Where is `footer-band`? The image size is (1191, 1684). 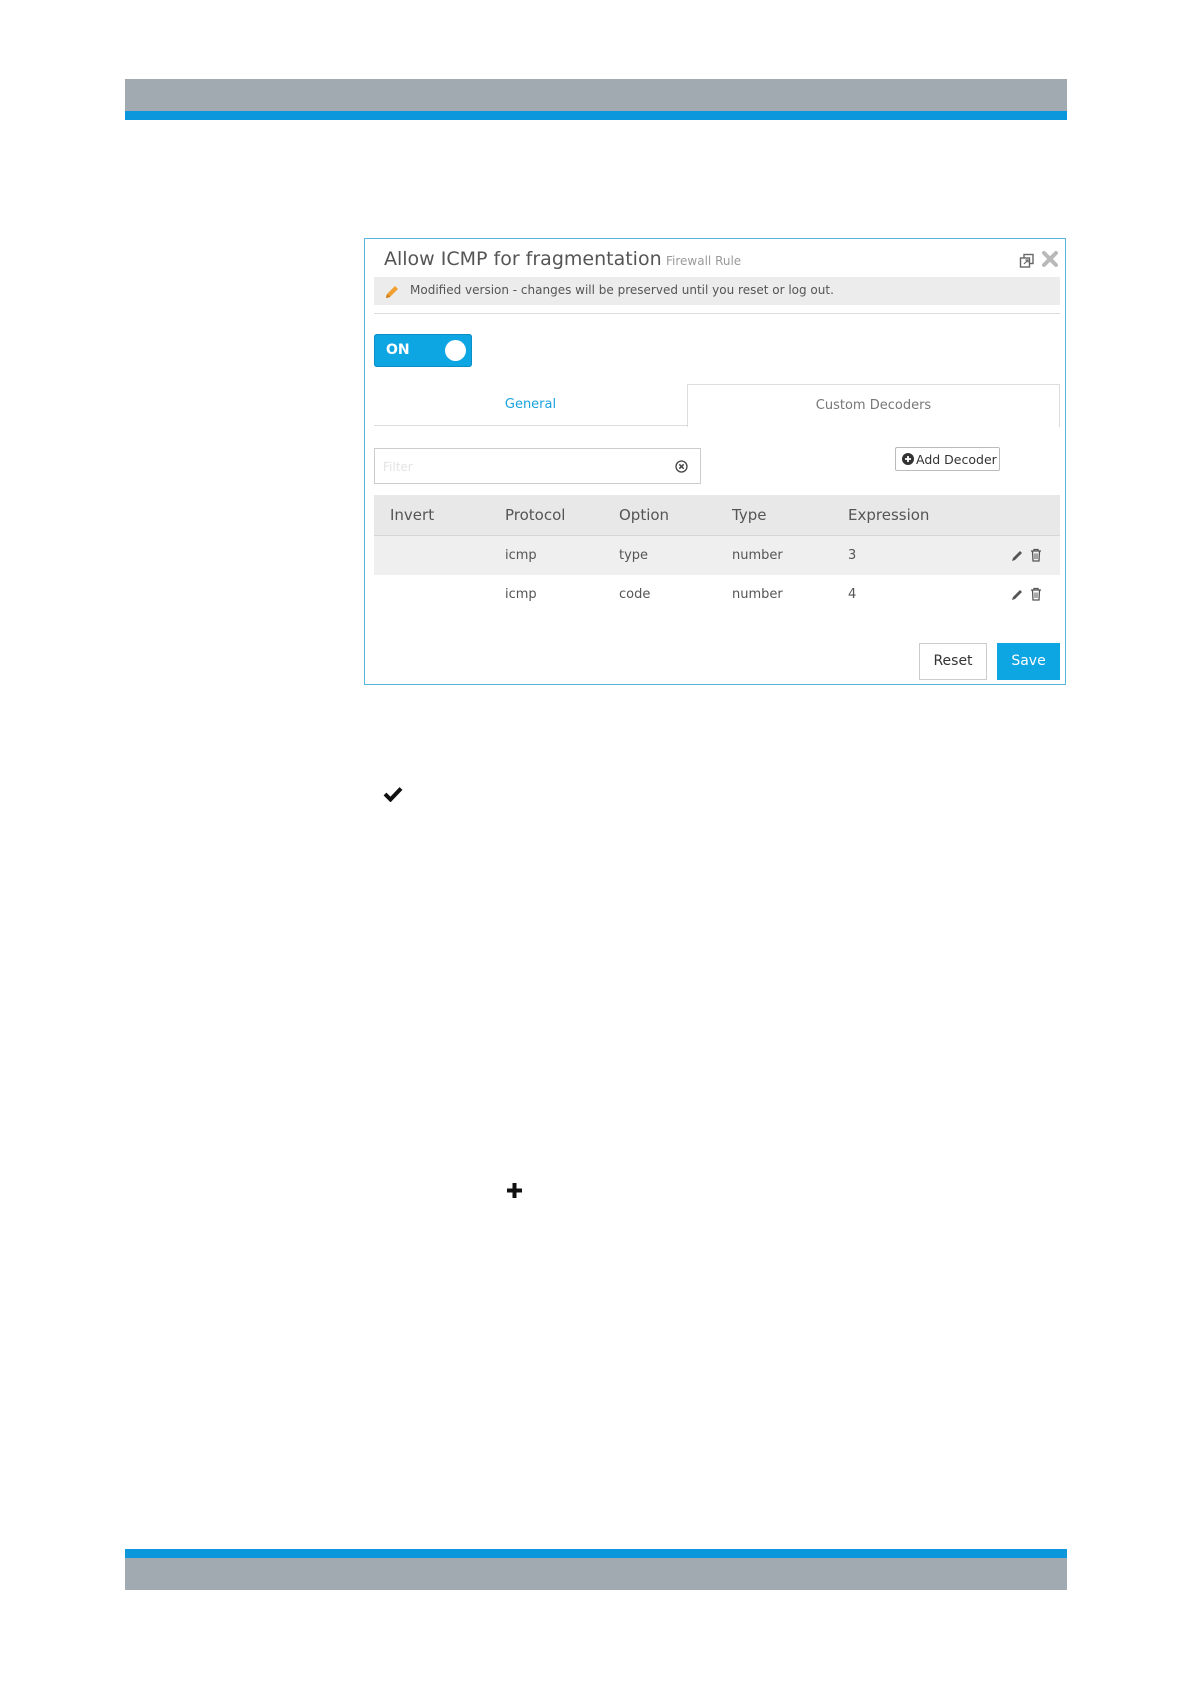
footer-band is located at coordinates (596, 1569).